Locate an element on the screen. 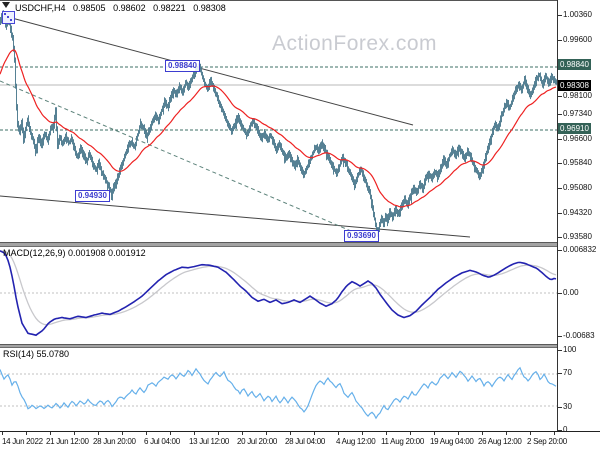  price-open: 0.98505 is located at coordinates (89, 8).